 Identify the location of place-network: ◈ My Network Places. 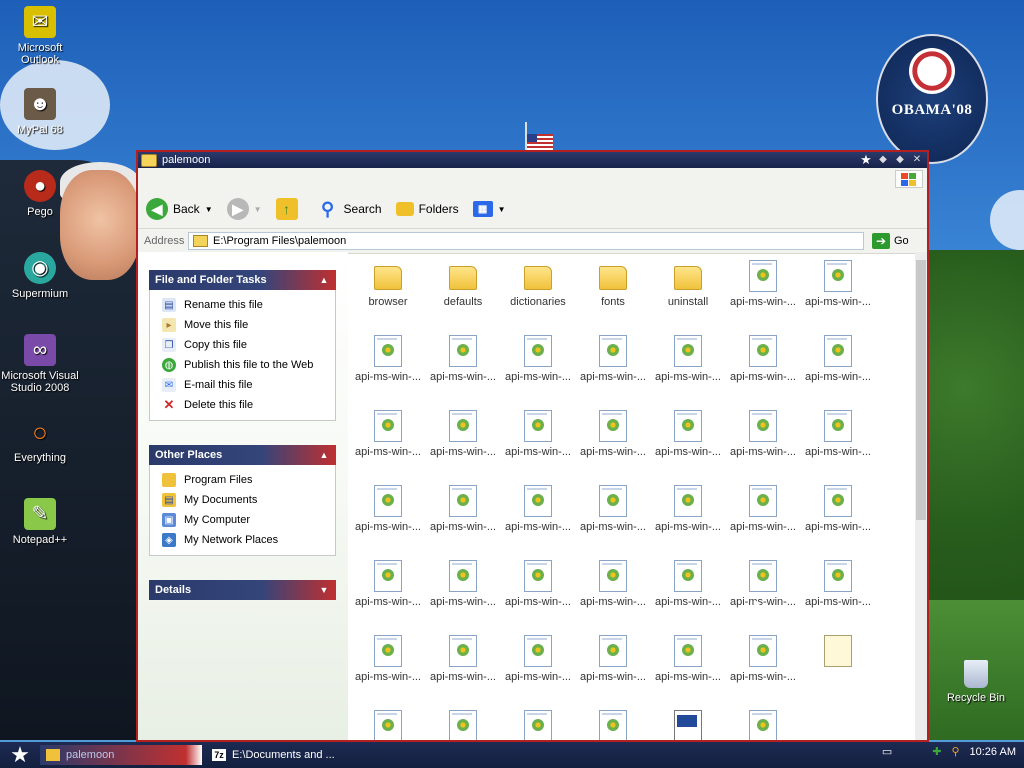
(248, 540).